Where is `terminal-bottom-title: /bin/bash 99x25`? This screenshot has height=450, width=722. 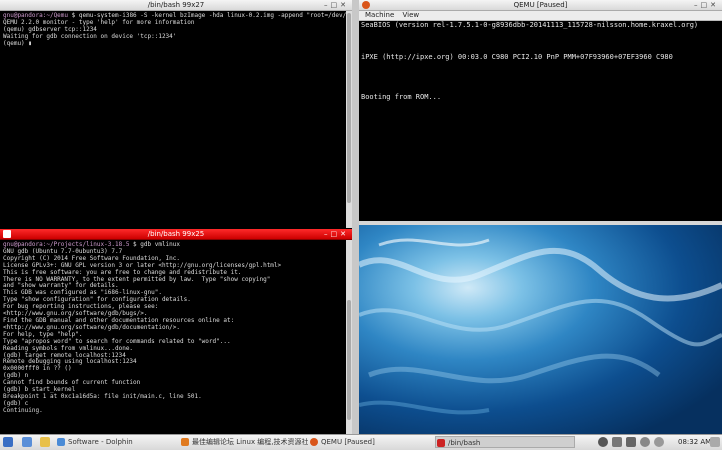
terminal-bottom-title: /bin/bash 99x25 is located at coordinates (176, 234).